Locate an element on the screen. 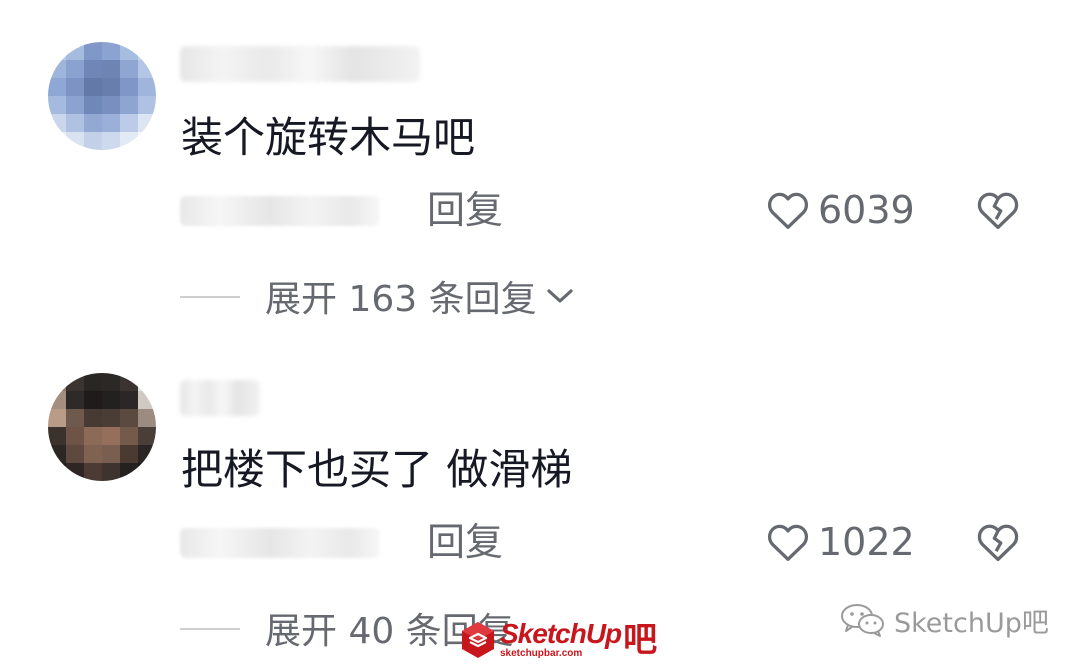 Image resolution: width=1080 pixels, height=670 pixels. expand-replies-label: 展开 163 条回复 is located at coordinates (401, 299).